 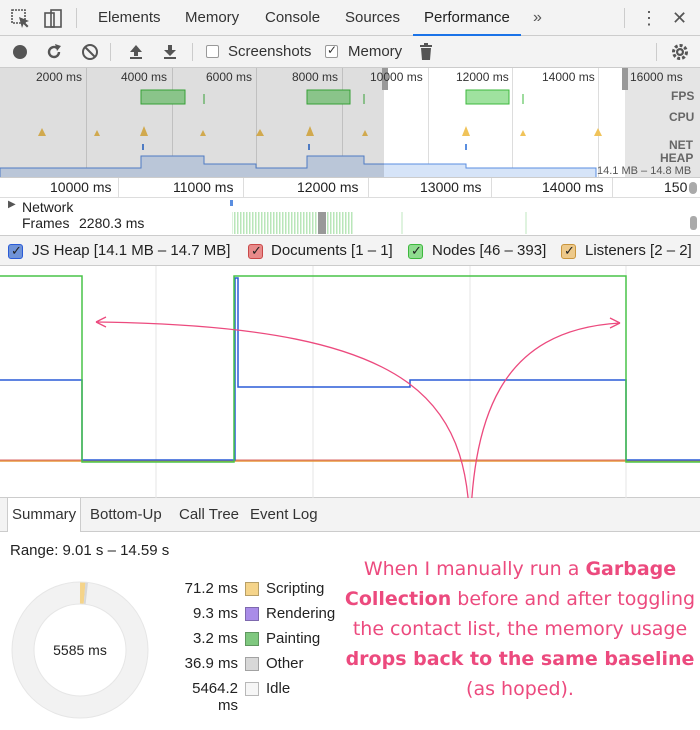 What do you see at coordinates (679, 18) in the screenshot?
I see `close-icon: ✕` at bounding box center [679, 18].